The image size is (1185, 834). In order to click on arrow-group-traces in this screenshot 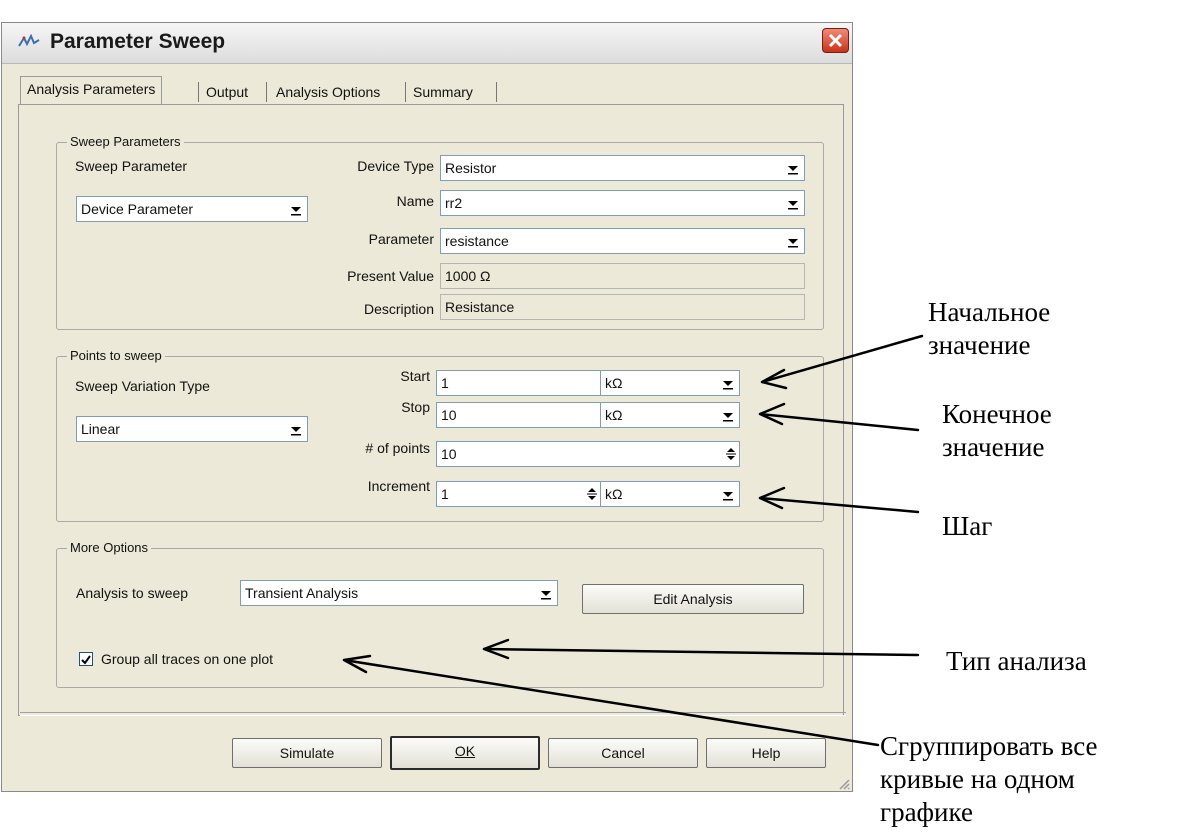, I will do `click(611, 700)`.